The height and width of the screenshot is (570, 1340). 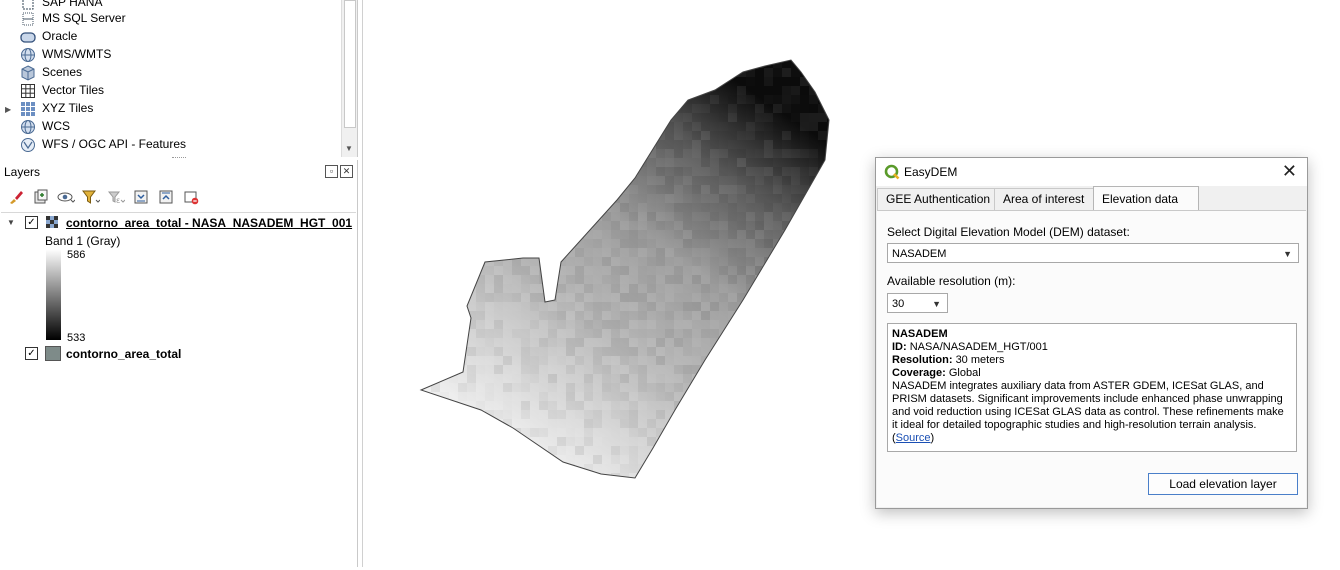 I want to click on vector-layer-name: contorno_area_total, so click(x=124, y=354).